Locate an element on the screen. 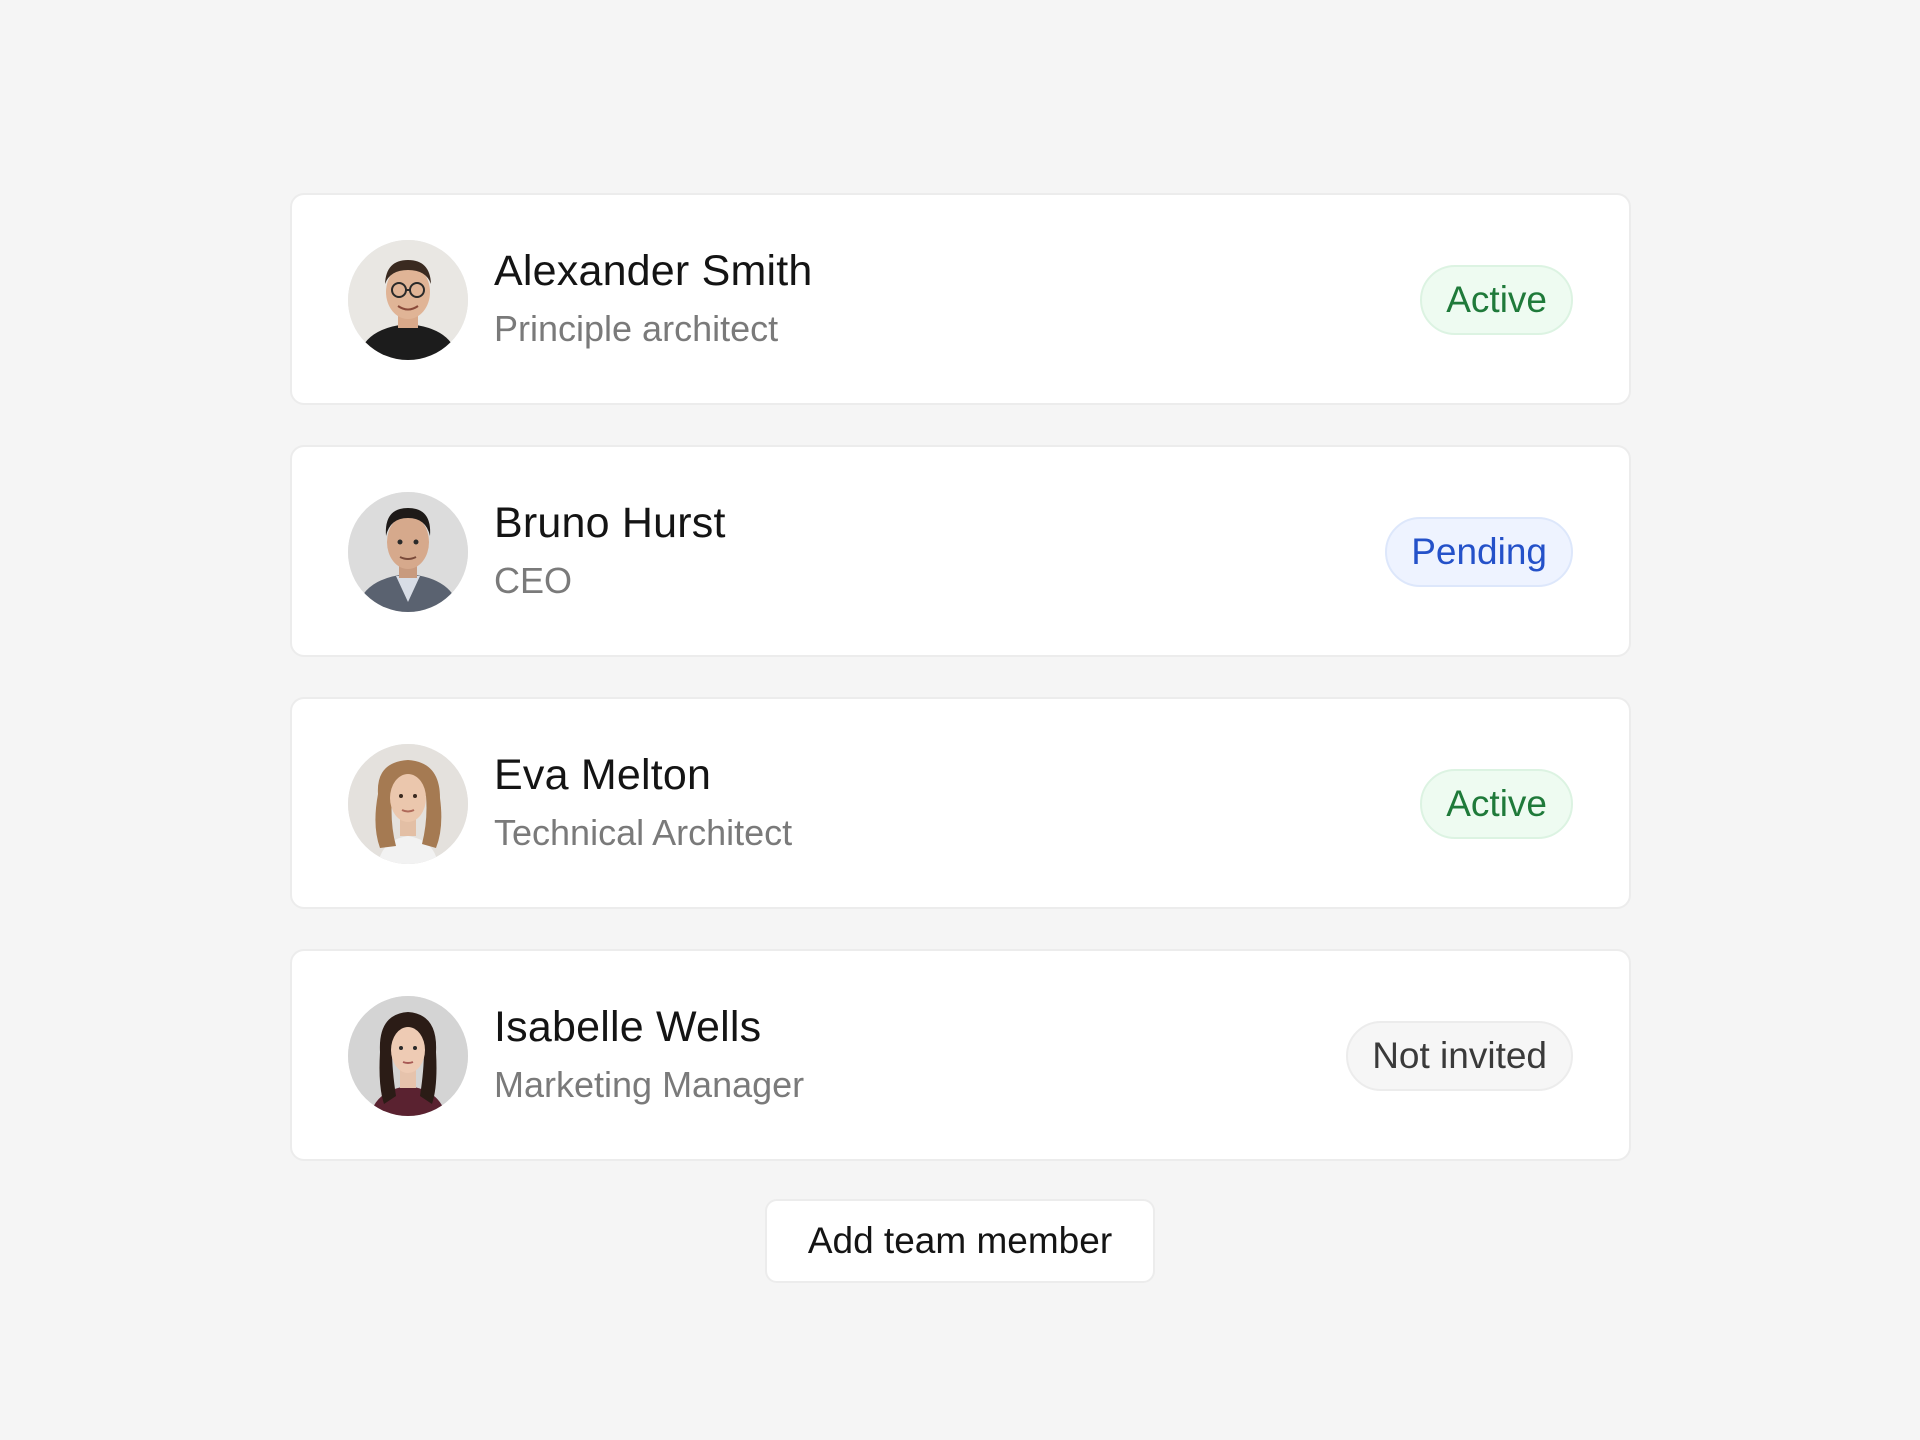 This screenshot has height=1440, width=1920. status-badge: Pending is located at coordinates (1479, 552).